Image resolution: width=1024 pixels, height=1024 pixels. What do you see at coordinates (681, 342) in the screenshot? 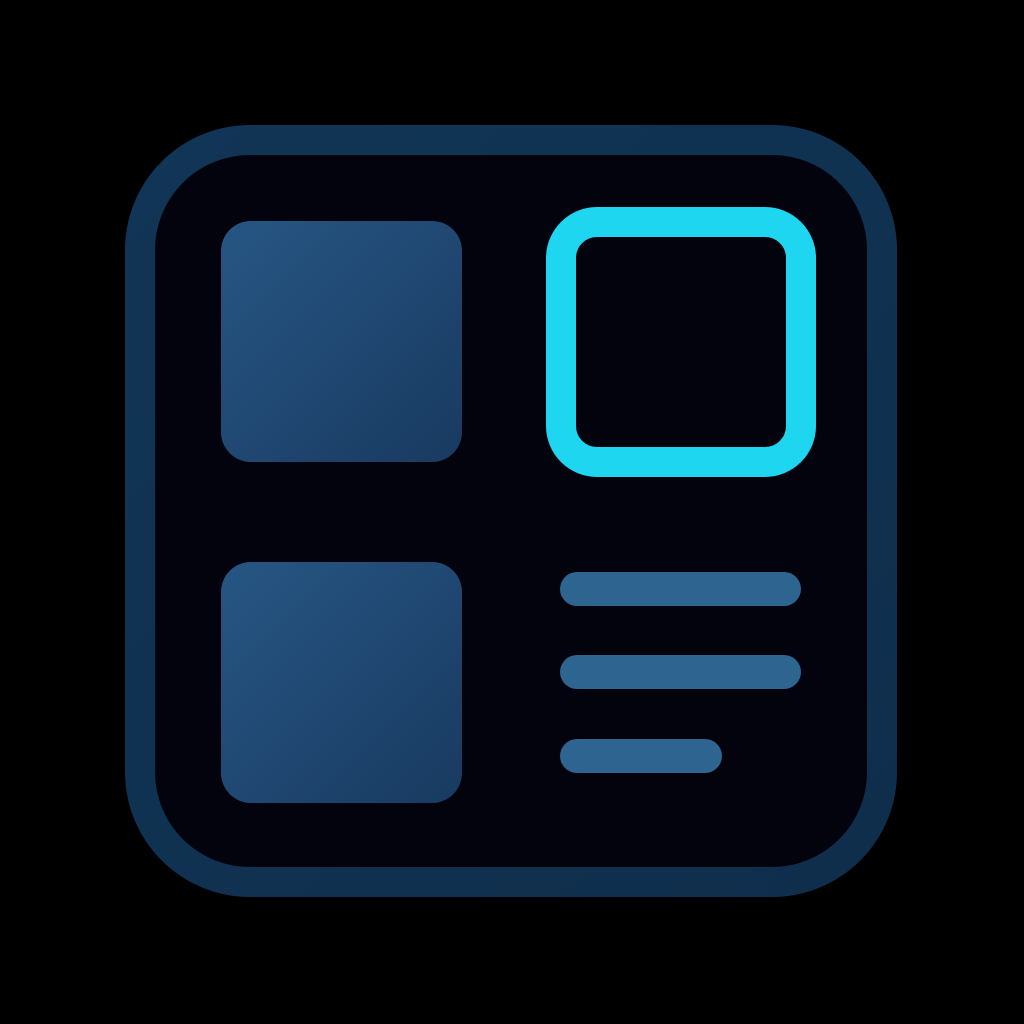
I see `tile-top-right-selected` at bounding box center [681, 342].